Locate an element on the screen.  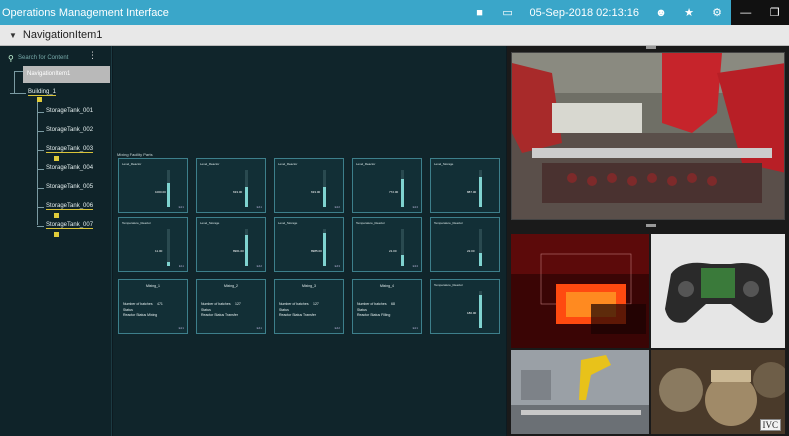
gauge-id: E21 is located at coordinates (181, 207).